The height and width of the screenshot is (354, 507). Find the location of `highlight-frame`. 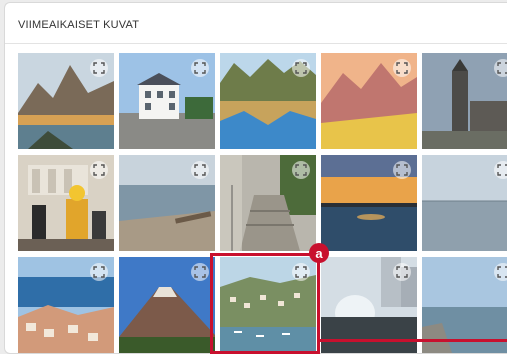

highlight-frame is located at coordinates (265, 303).